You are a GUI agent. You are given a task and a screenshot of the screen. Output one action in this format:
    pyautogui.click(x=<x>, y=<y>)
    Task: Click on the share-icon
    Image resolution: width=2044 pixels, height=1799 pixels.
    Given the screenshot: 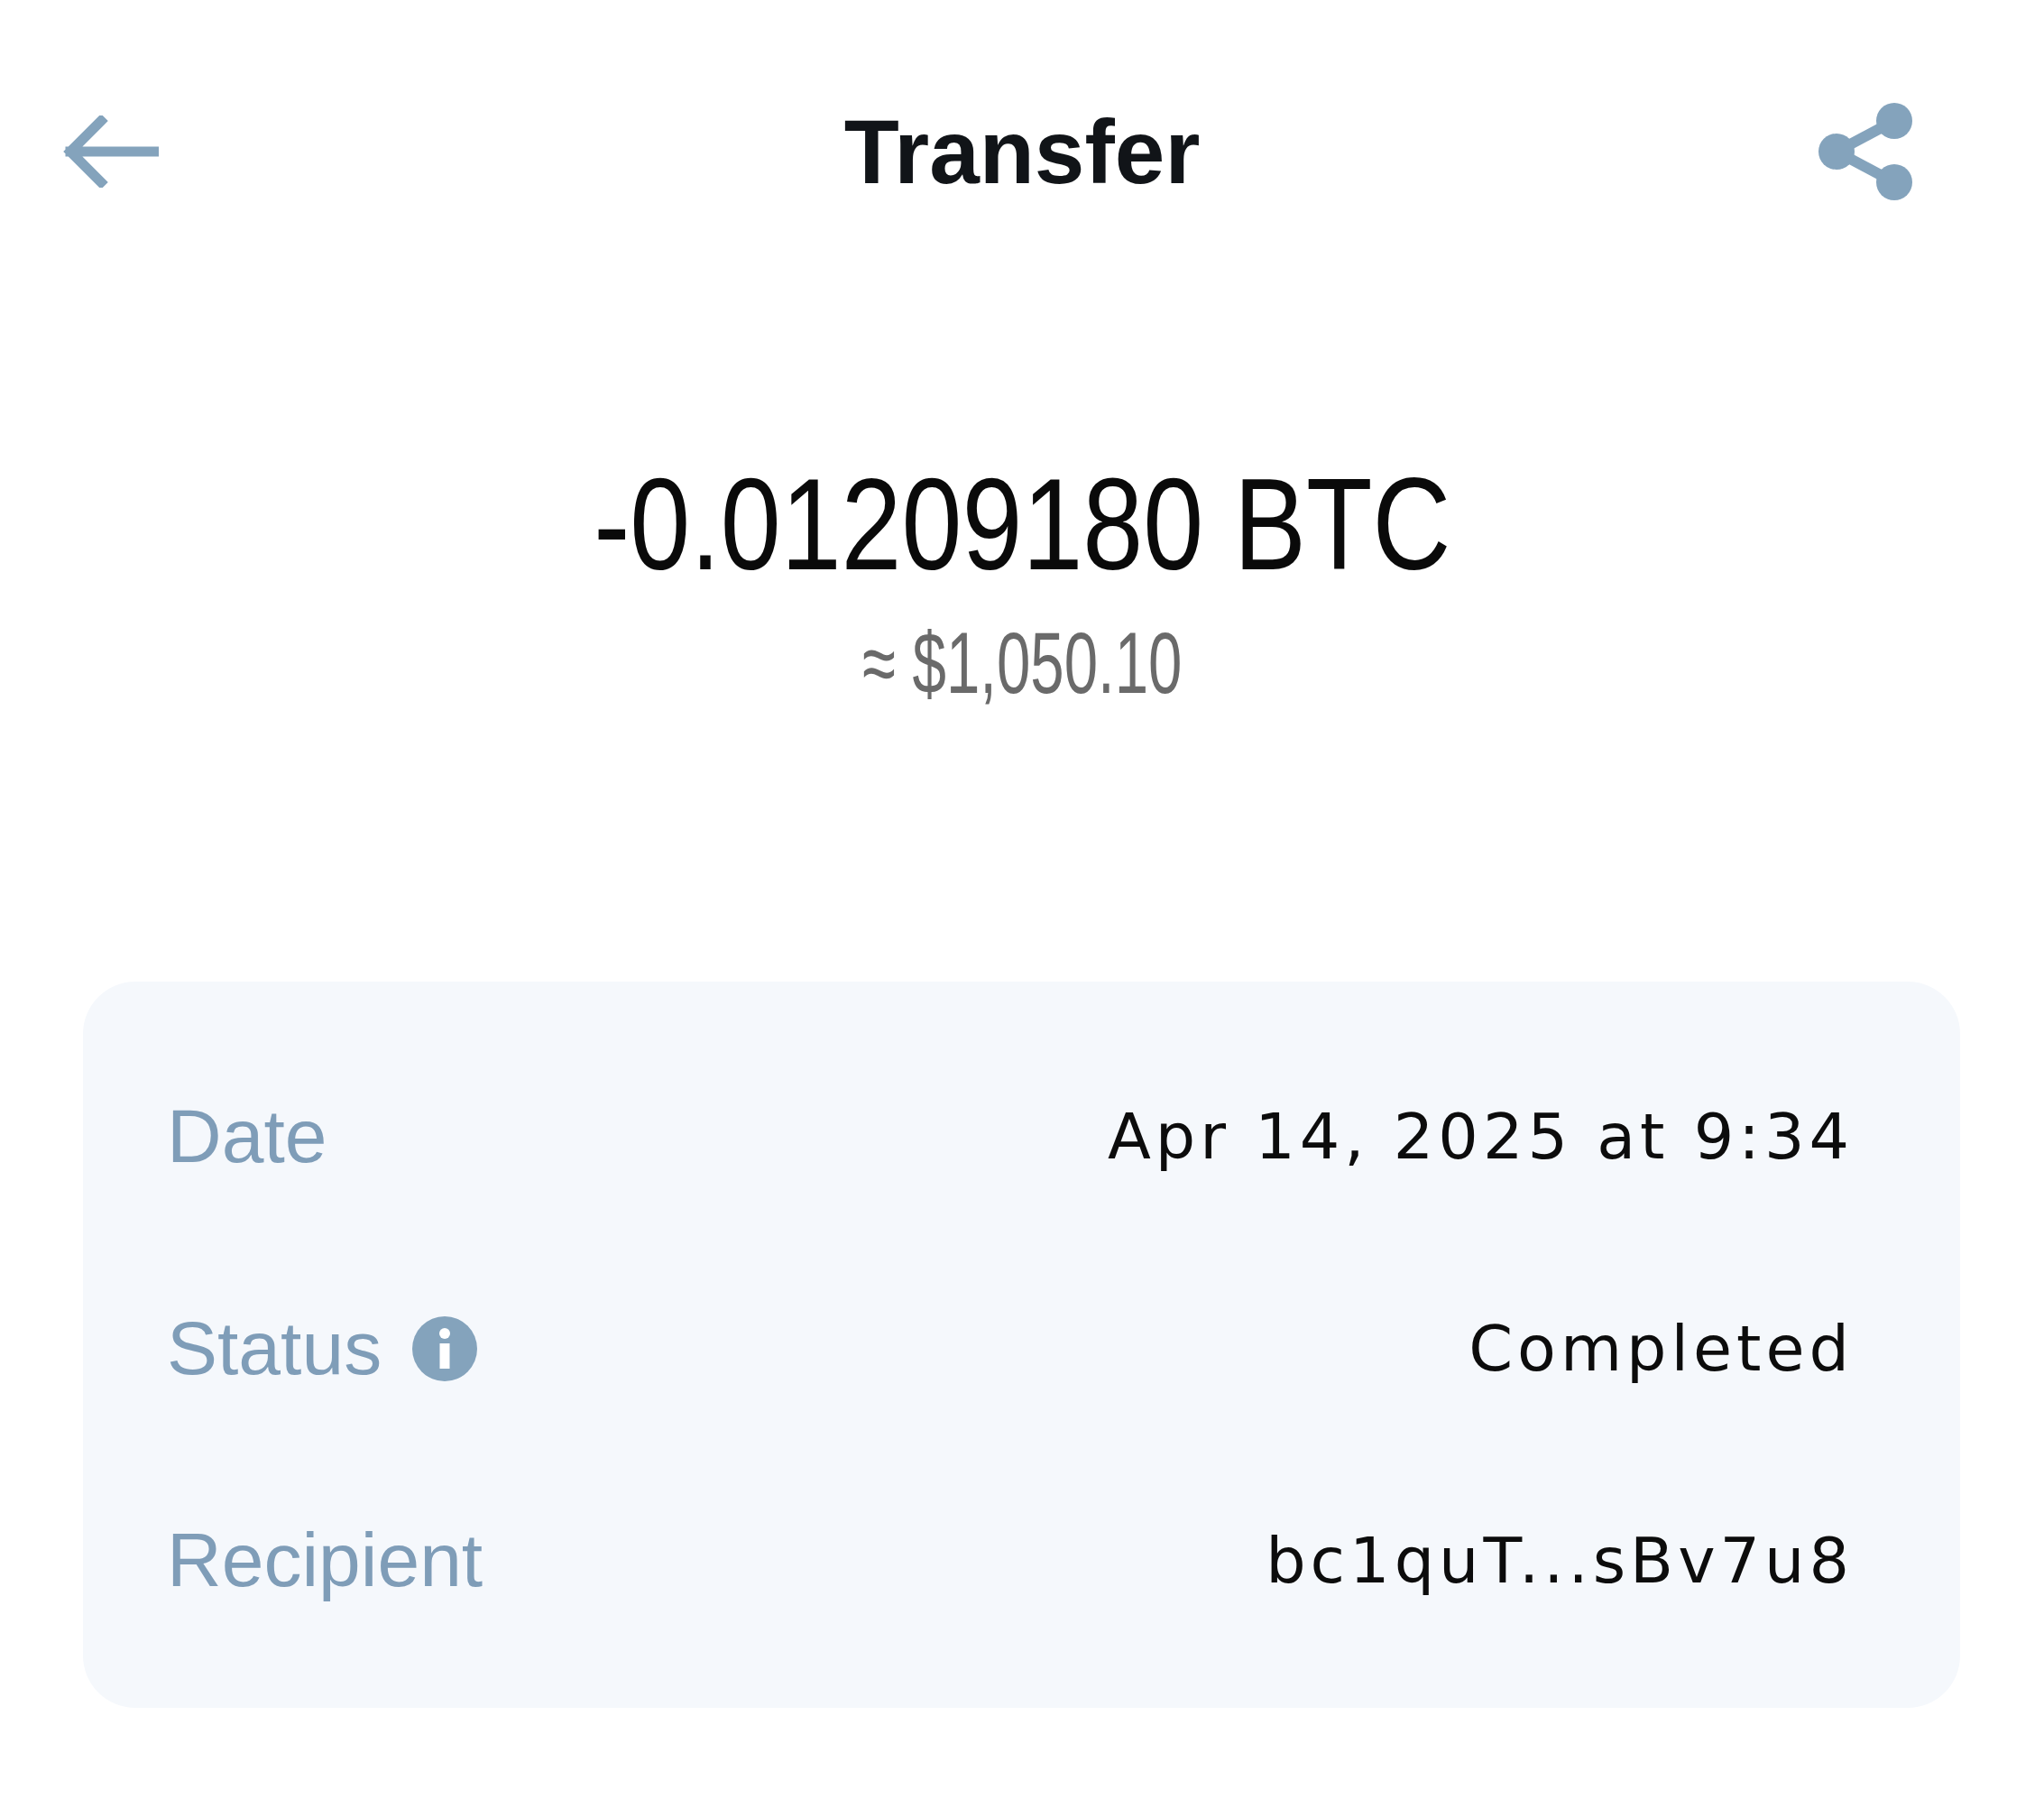 What is the action you would take?
    pyautogui.click(x=1865, y=152)
    